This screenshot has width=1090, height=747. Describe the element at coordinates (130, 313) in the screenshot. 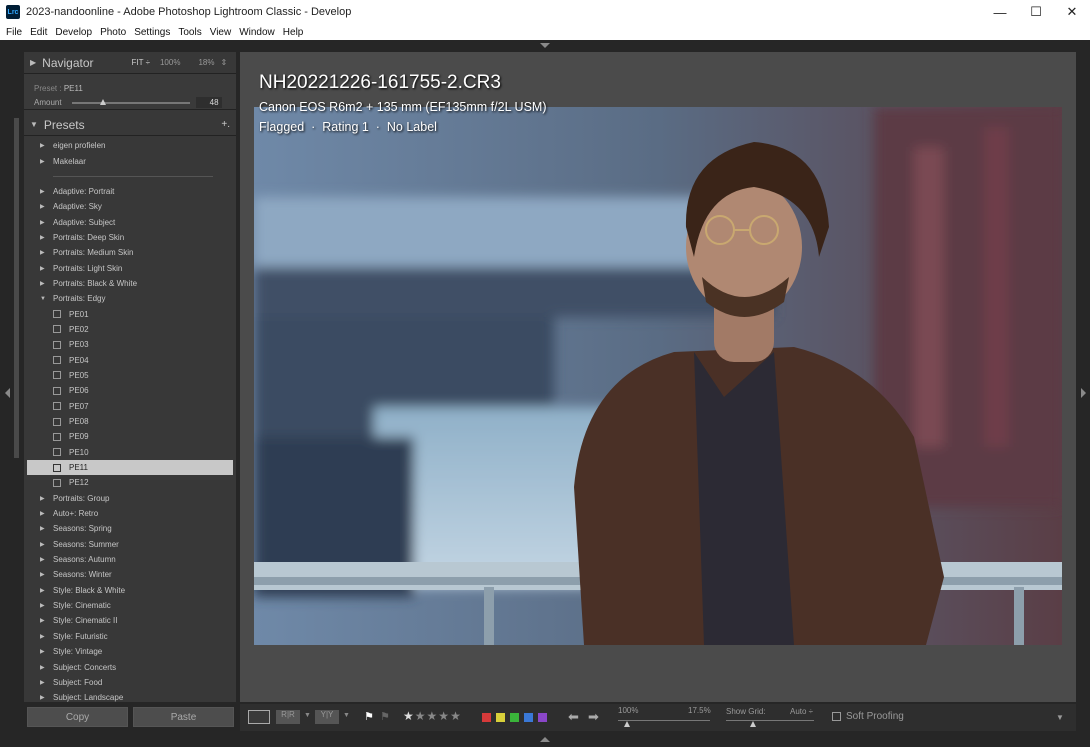

I see `preset-item: PE01` at that location.